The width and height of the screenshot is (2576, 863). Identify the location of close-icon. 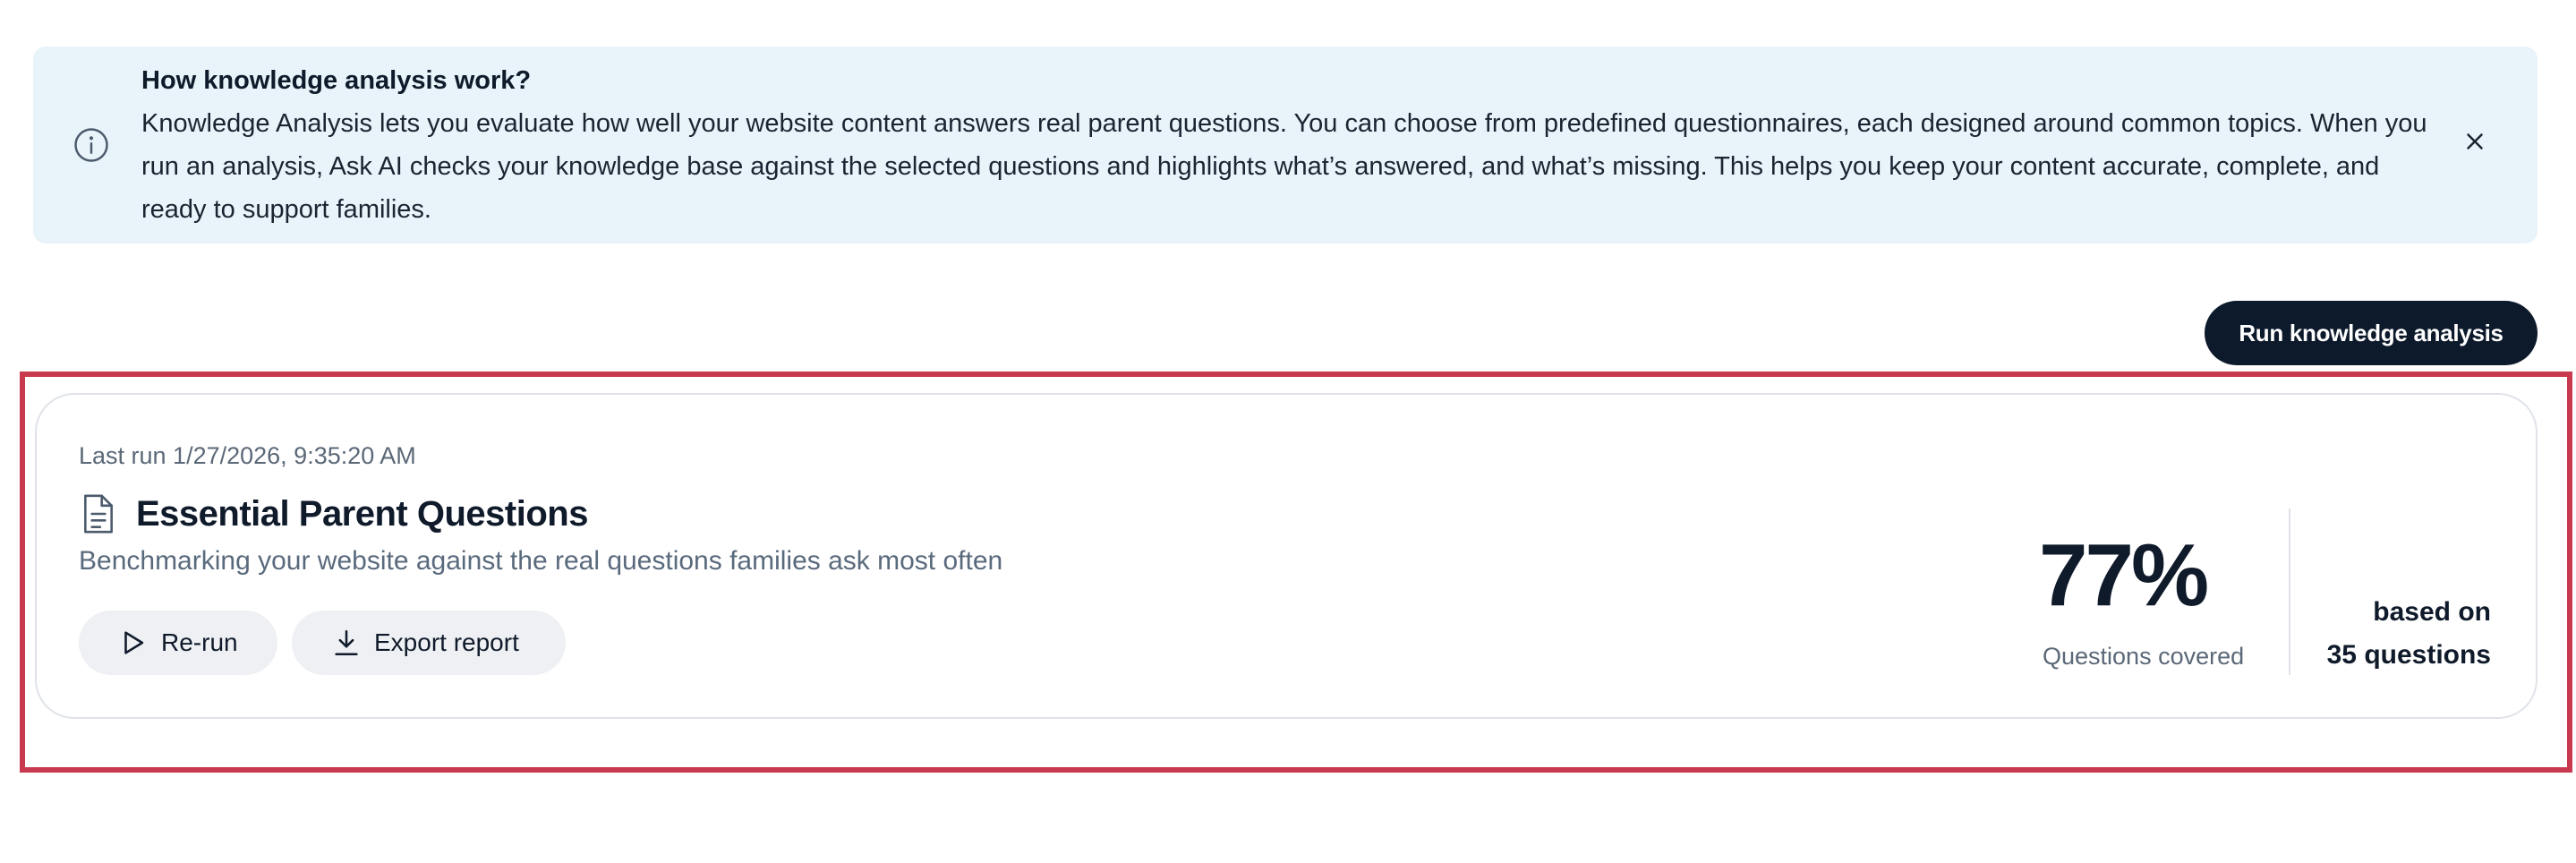
(2474, 141).